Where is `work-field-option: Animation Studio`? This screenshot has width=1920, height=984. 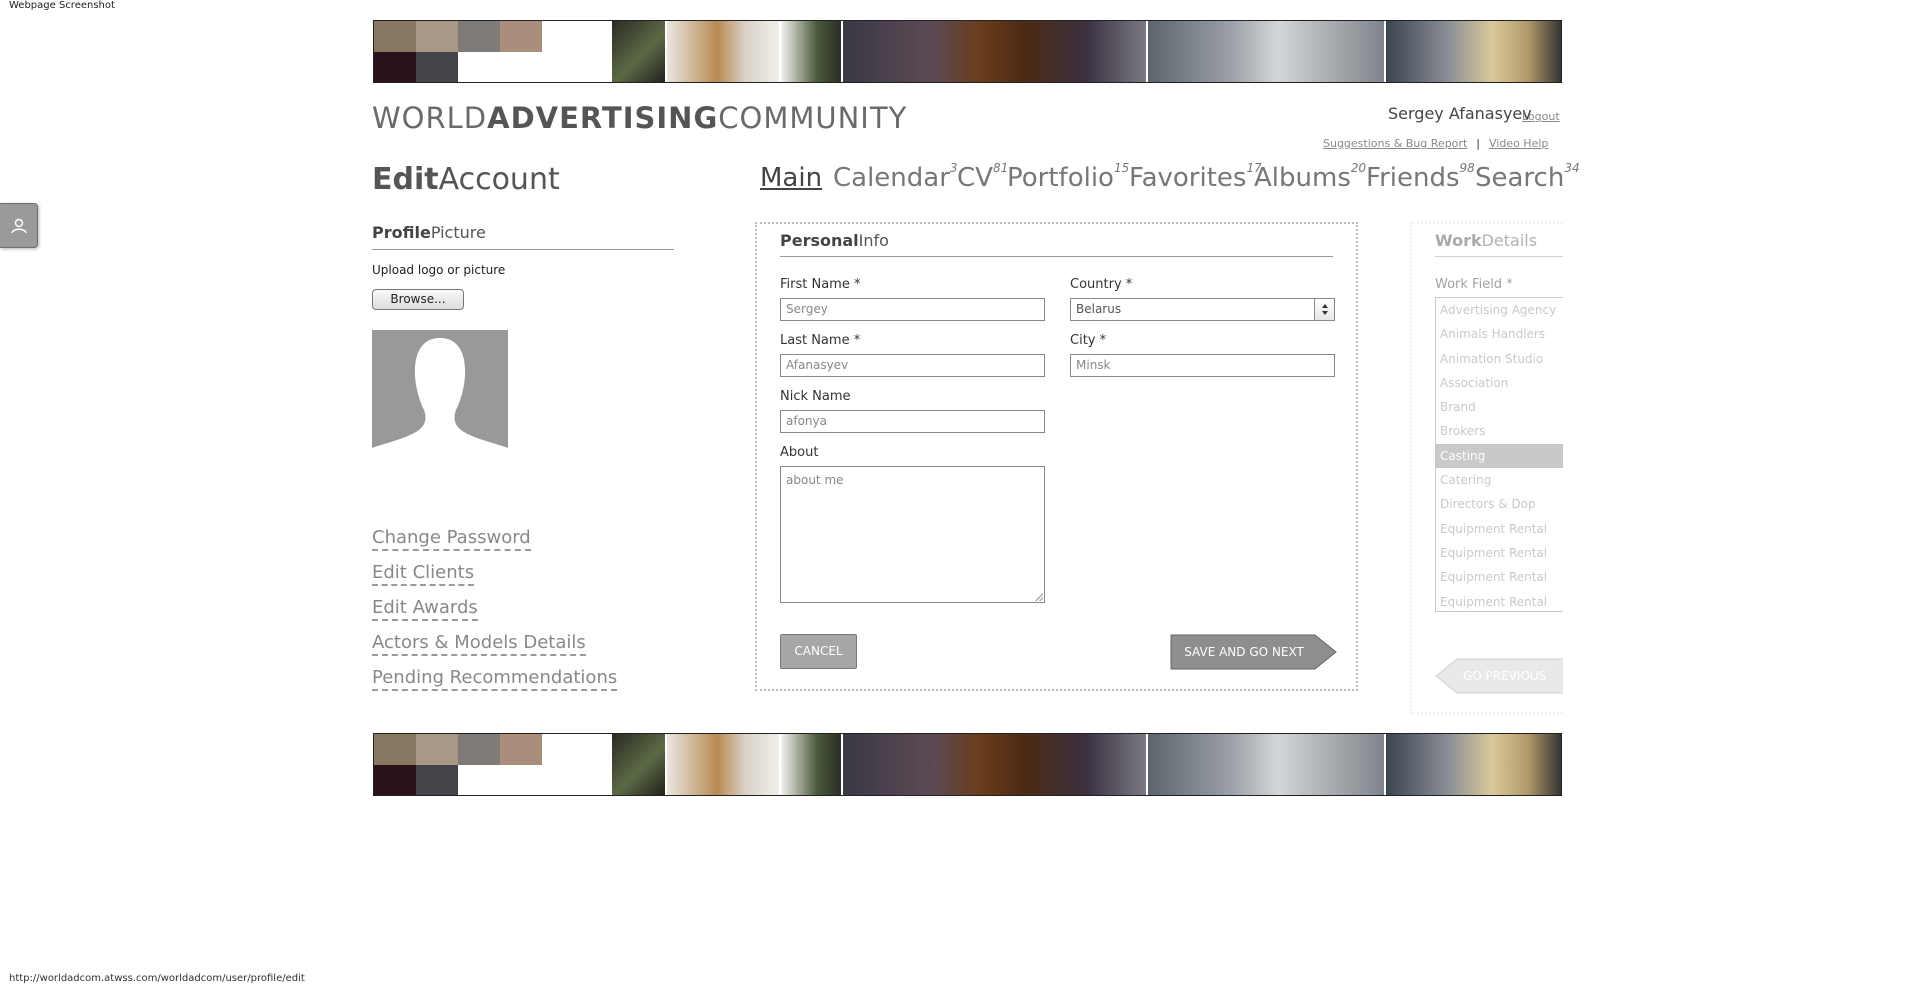 work-field-option: Animation Studio is located at coordinates (1499, 359).